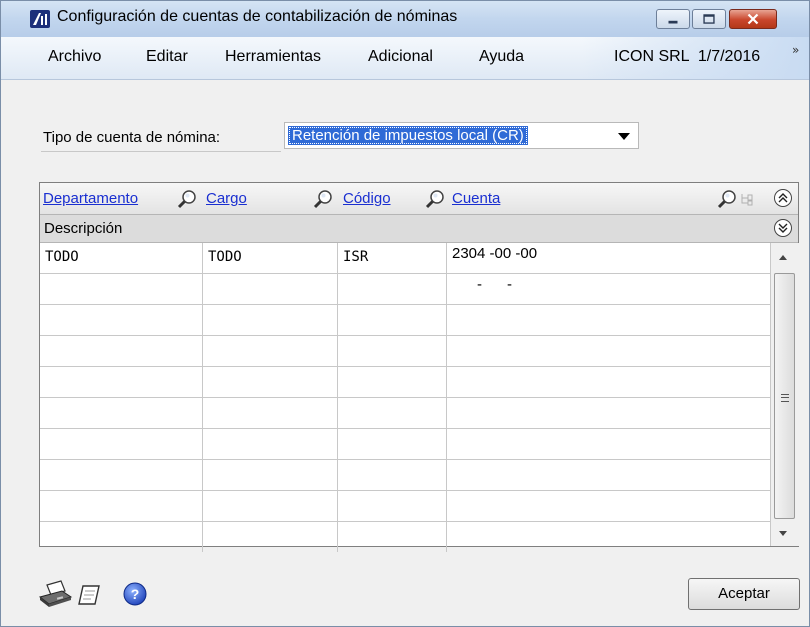  I want to click on accept-button: Aceptar, so click(744, 594).